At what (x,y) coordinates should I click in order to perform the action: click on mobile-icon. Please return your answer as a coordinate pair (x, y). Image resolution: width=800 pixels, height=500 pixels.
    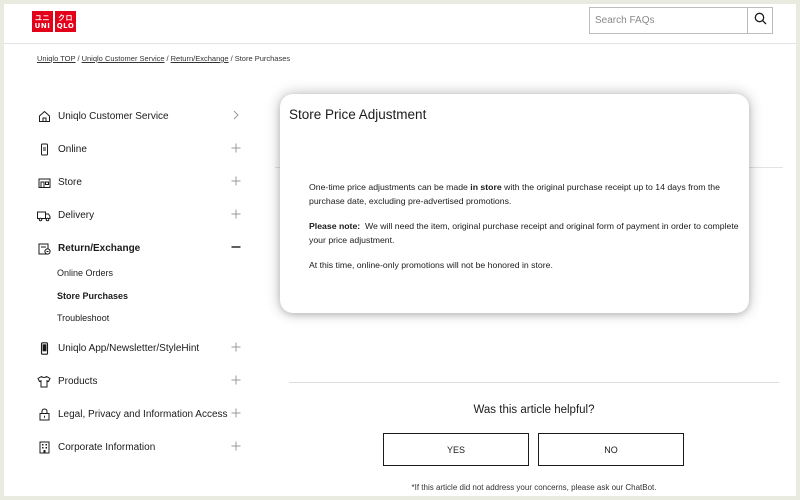
    Looking at the image, I should click on (44, 150).